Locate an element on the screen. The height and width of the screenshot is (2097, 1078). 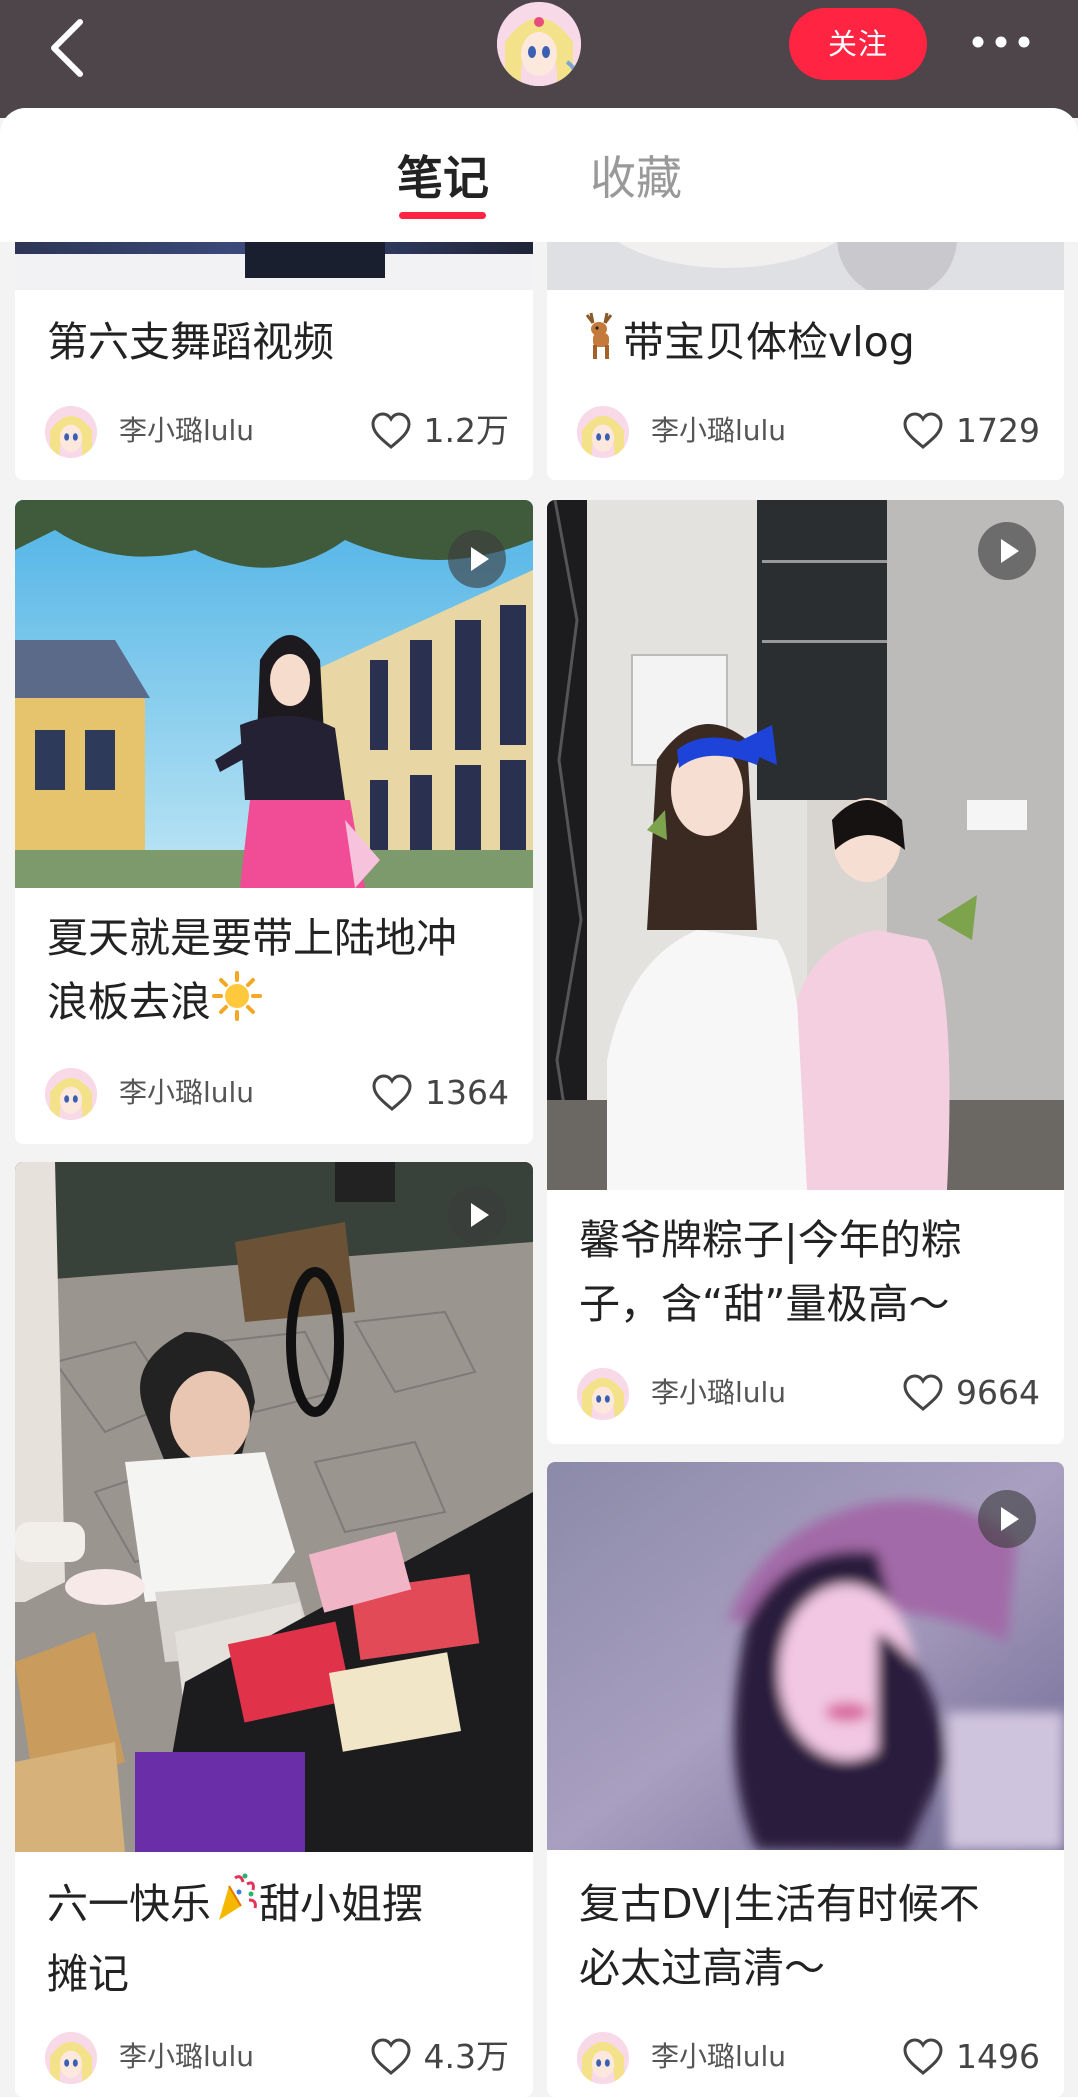
like-count: 1364 is located at coordinates (467, 1092).